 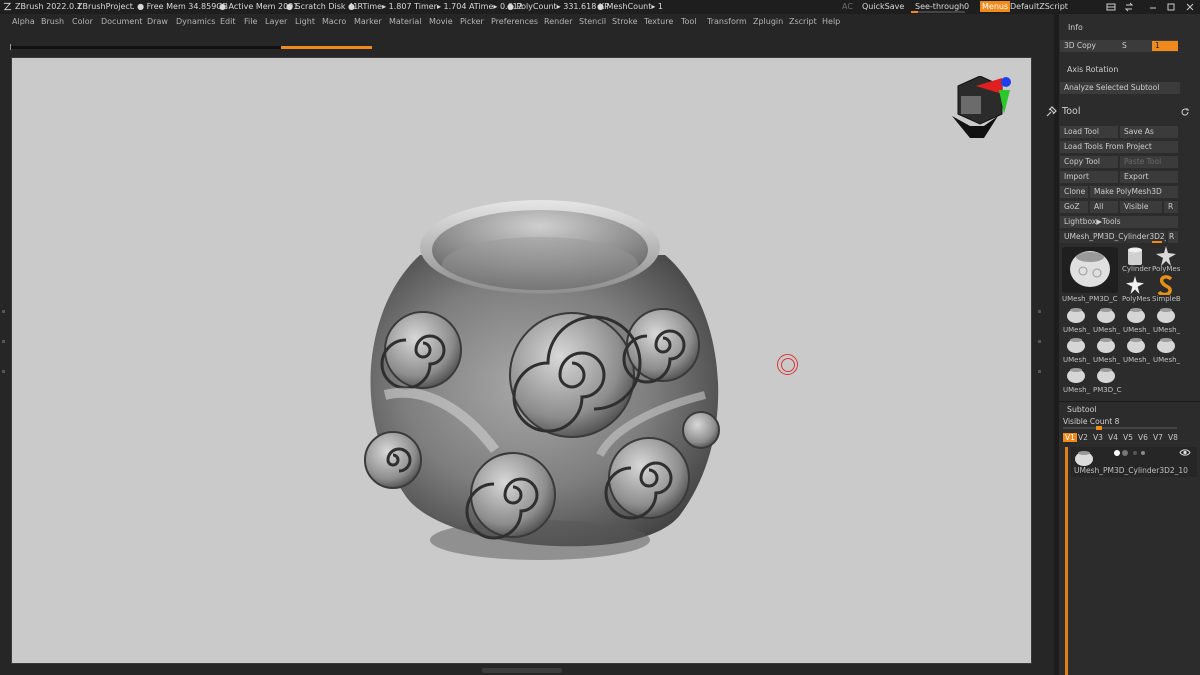 I want to click on menu-alpha: Alpha, so click(x=23, y=21).